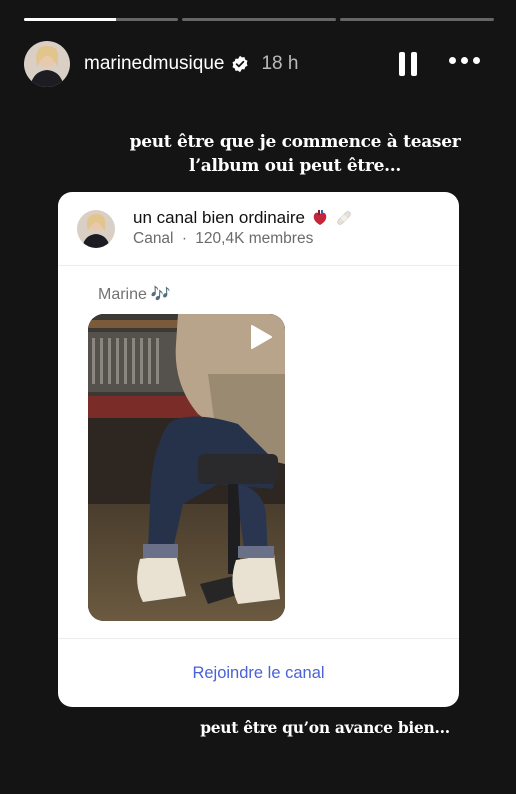  What do you see at coordinates (259, 64) in the screenshot?
I see `story-header: marinedmusique 18 h` at bounding box center [259, 64].